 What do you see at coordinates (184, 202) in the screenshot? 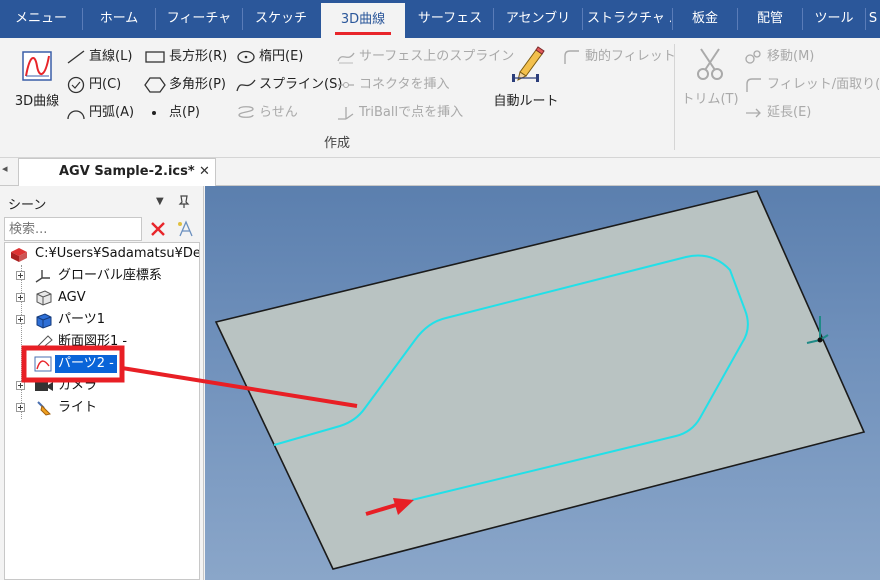
I see `pin-icon` at bounding box center [184, 202].